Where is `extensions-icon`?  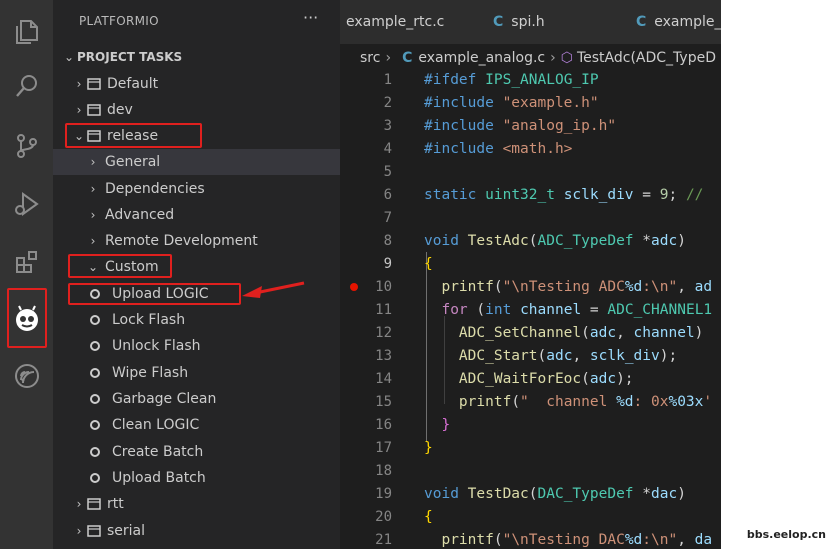 extensions-icon is located at coordinates (26, 262).